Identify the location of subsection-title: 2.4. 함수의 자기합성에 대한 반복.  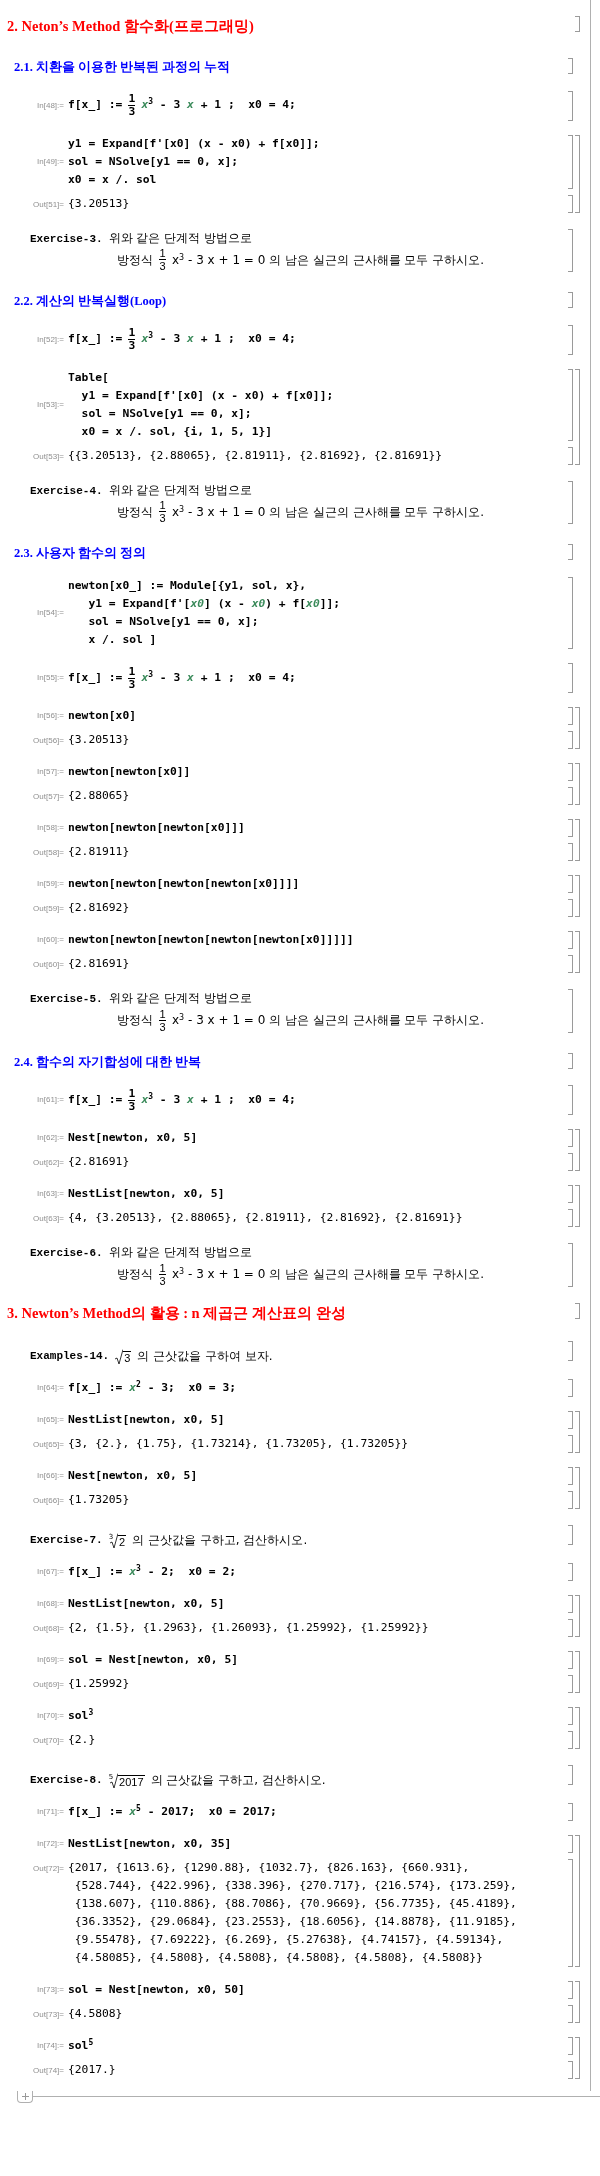
(108, 1062).